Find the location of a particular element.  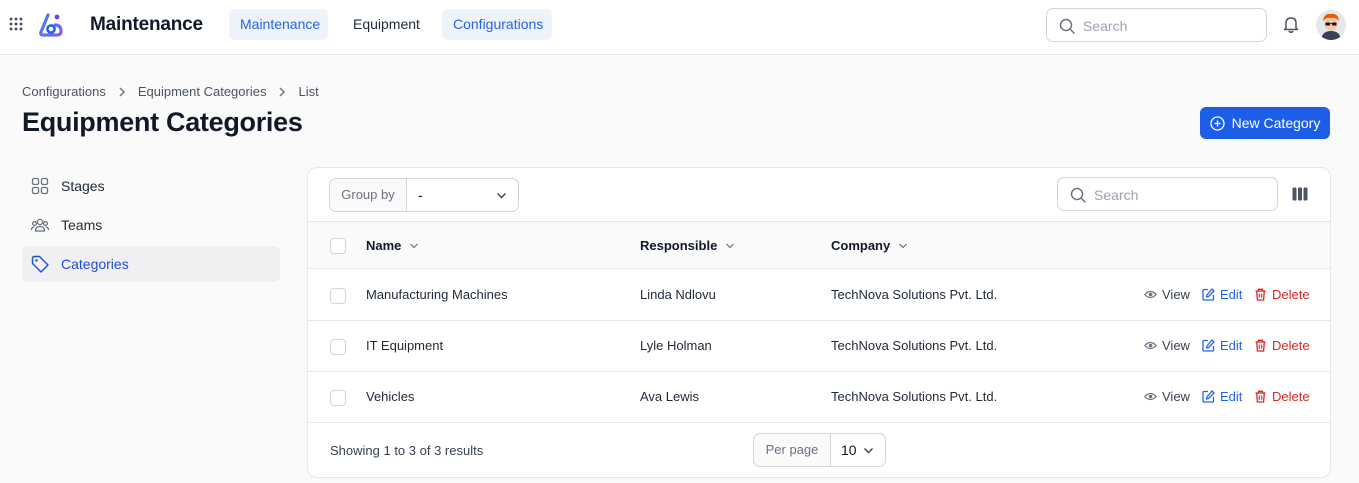

sidebar-item-teams: Teams is located at coordinates (151, 225).